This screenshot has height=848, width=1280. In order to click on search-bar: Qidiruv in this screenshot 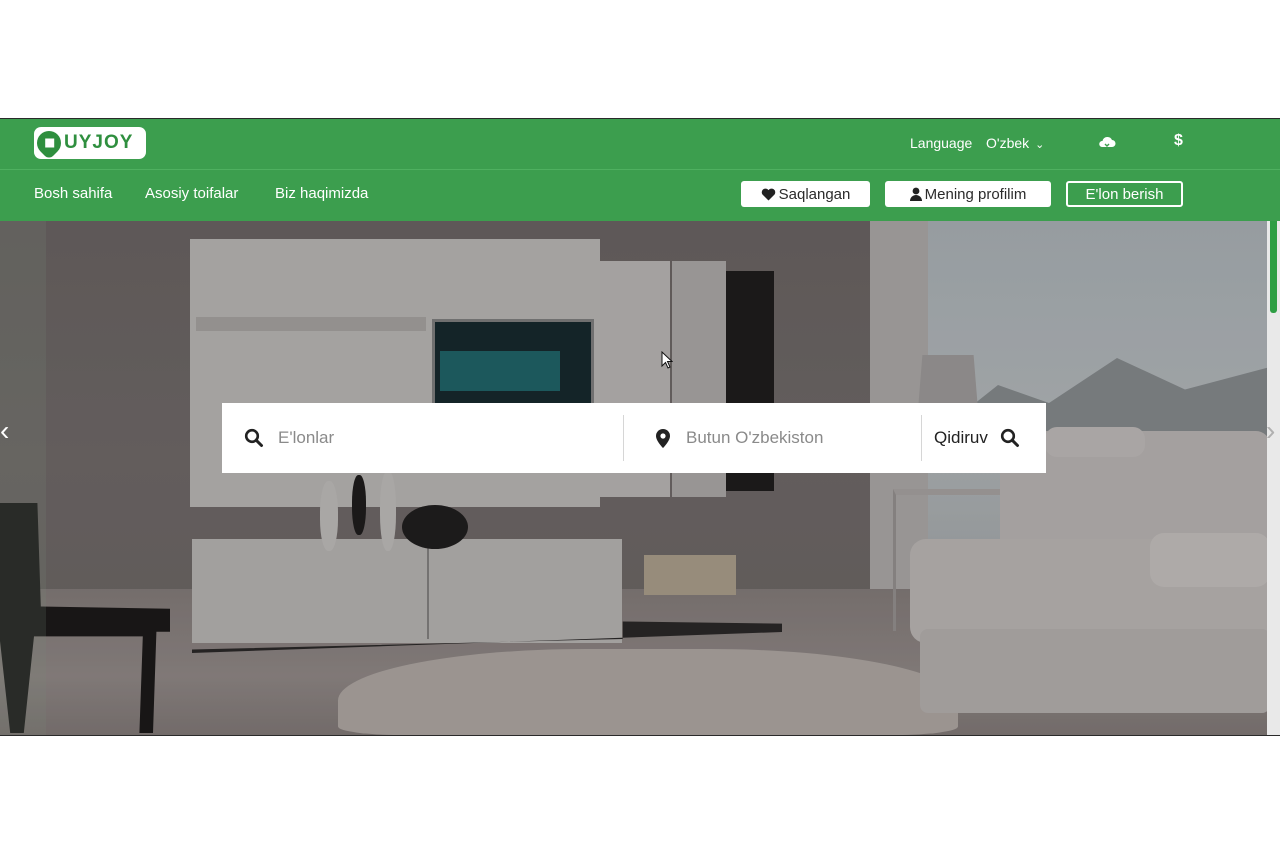, I will do `click(634, 438)`.